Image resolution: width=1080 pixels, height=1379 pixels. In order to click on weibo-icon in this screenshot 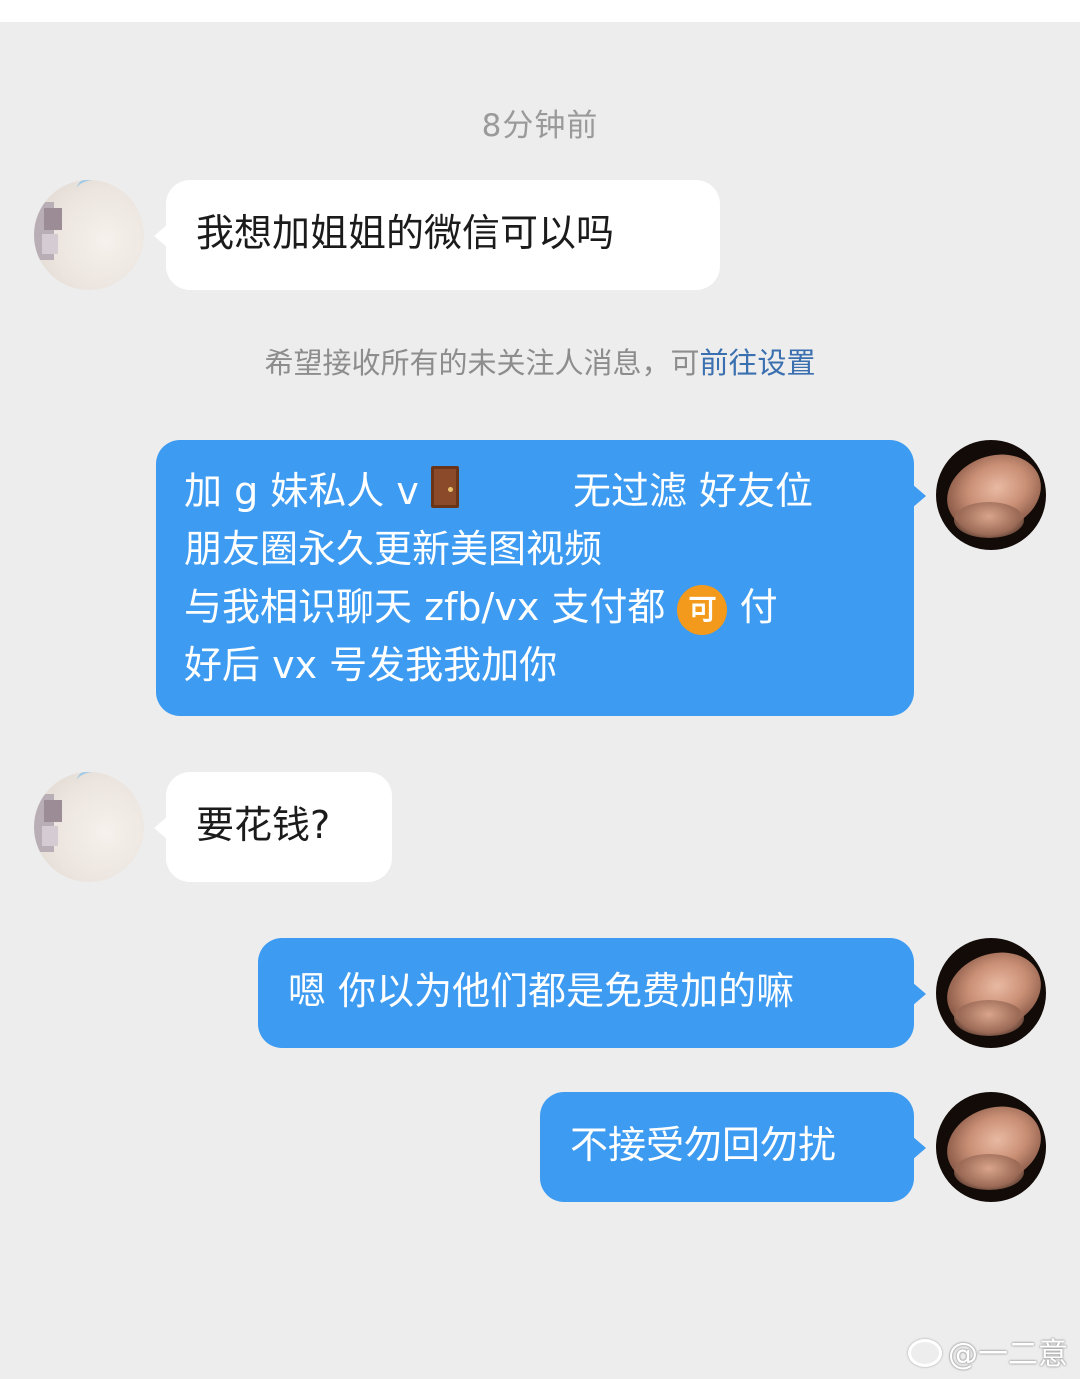, I will do `click(925, 1353)`.